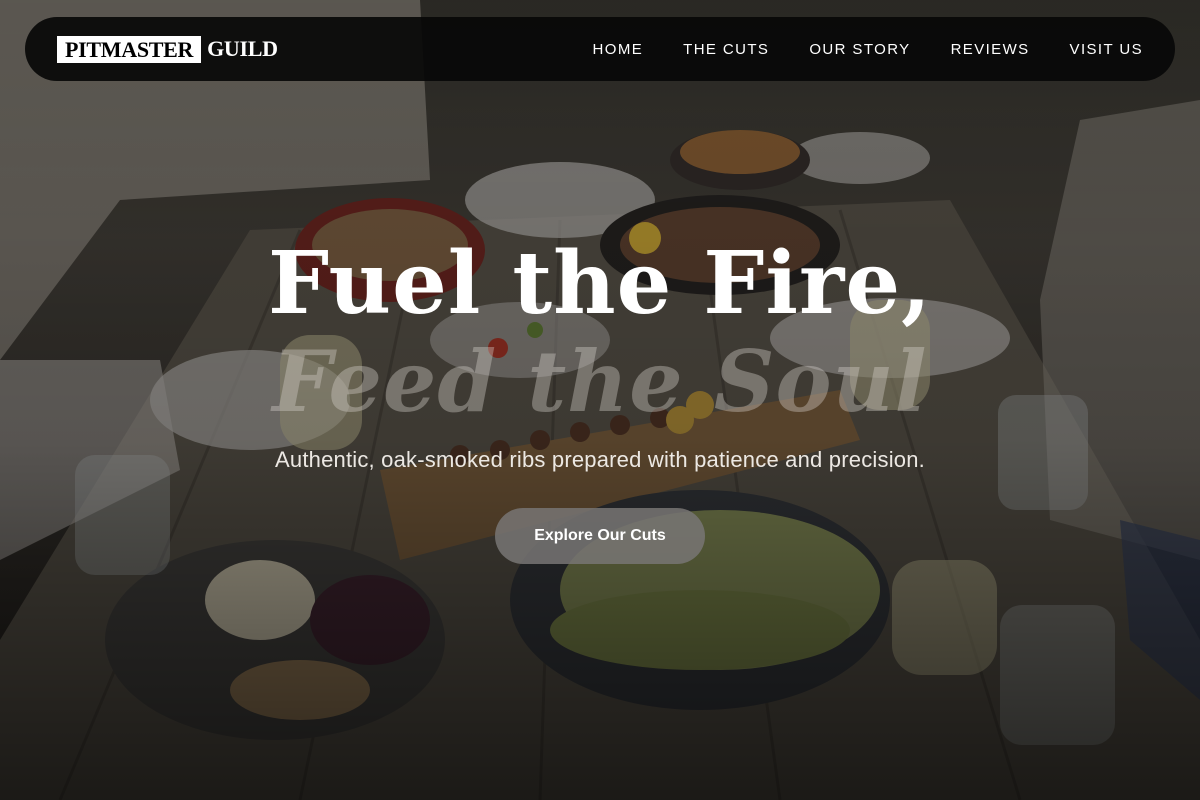  Describe the element at coordinates (600, 283) in the screenshot. I see `hero-title: Fuel the Fire,` at that location.